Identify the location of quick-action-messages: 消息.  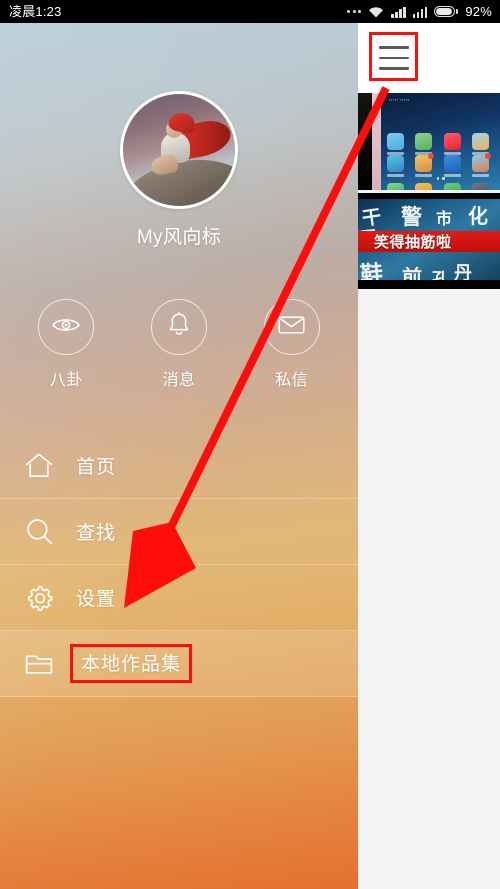
(179, 344).